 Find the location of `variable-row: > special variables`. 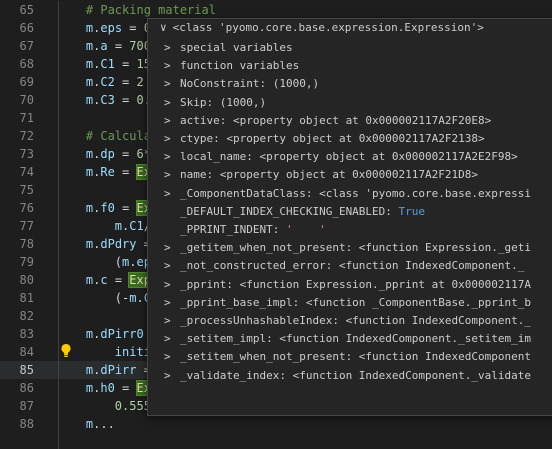

variable-row: > special variables is located at coordinates (350, 48).